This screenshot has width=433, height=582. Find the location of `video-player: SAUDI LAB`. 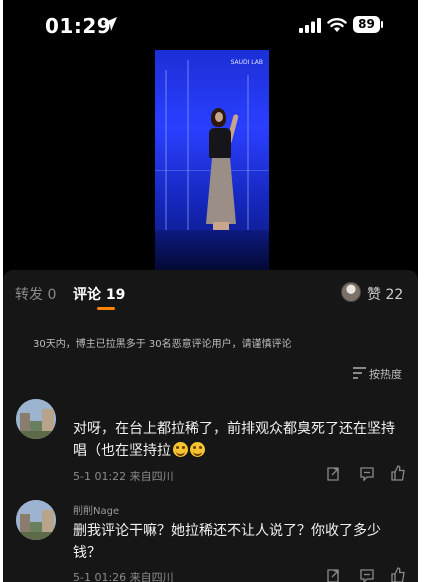

video-player: SAUDI LAB is located at coordinates (212, 161).